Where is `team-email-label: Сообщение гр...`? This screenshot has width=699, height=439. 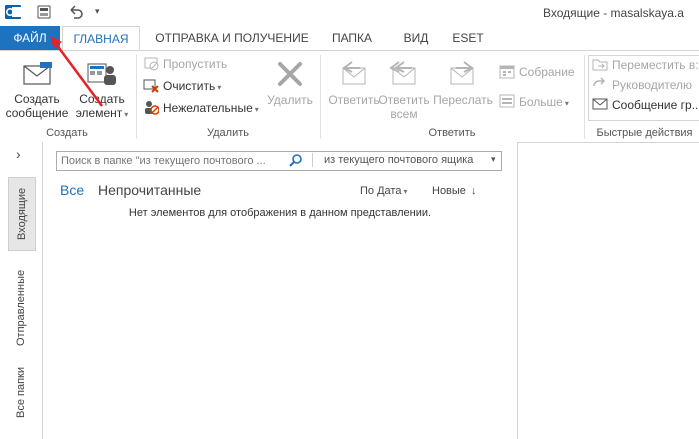 team-email-label: Сообщение гр... is located at coordinates (655, 105).